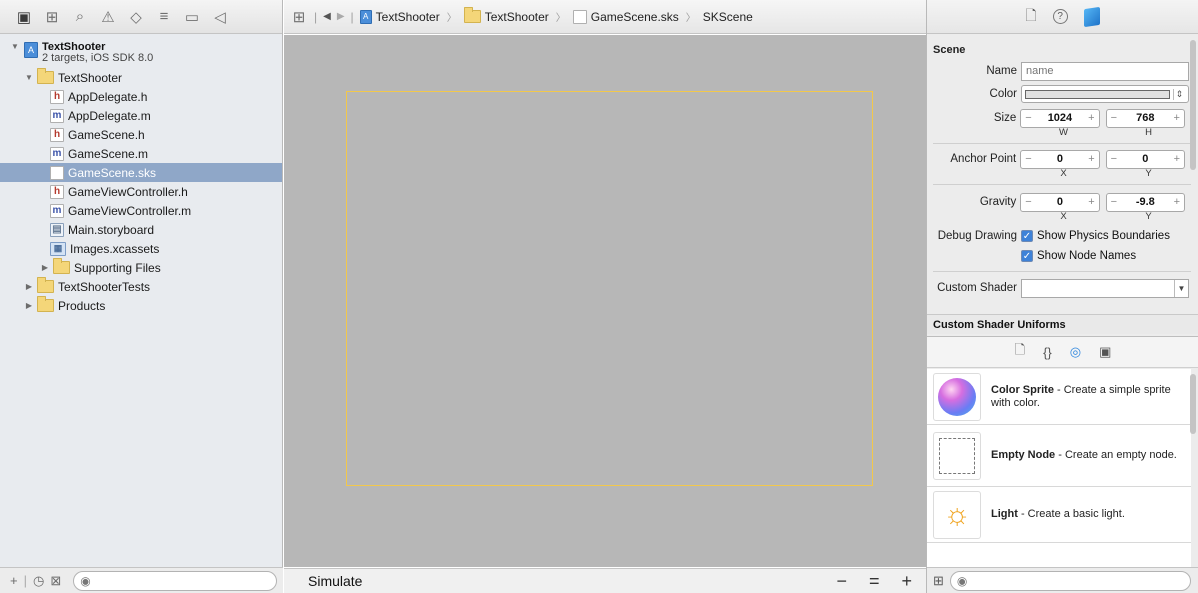 This screenshot has width=1198, height=593. I want to click on tree-row: ▶ Products, so click(141, 305).